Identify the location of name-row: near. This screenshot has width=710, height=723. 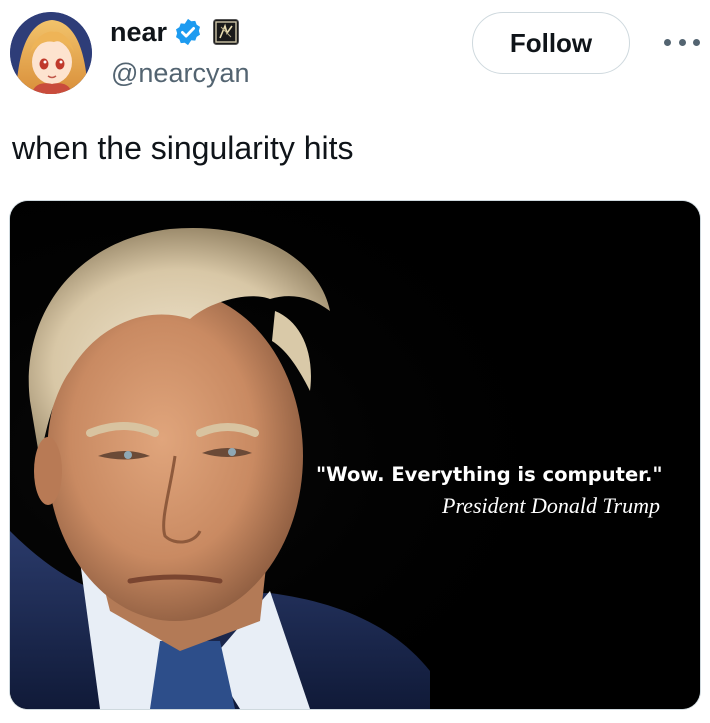
(175, 32).